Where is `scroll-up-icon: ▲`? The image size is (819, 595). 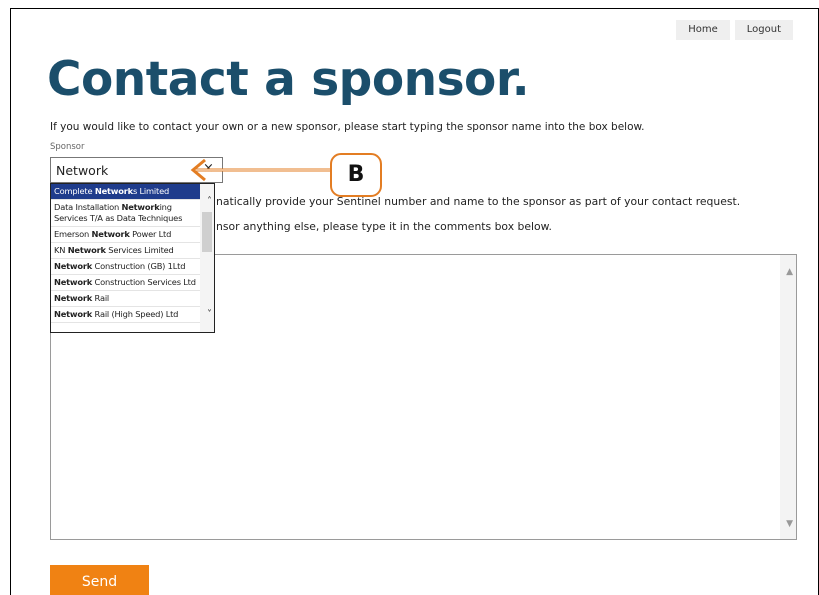
scroll-up-icon: ▲ is located at coordinates (789, 272).